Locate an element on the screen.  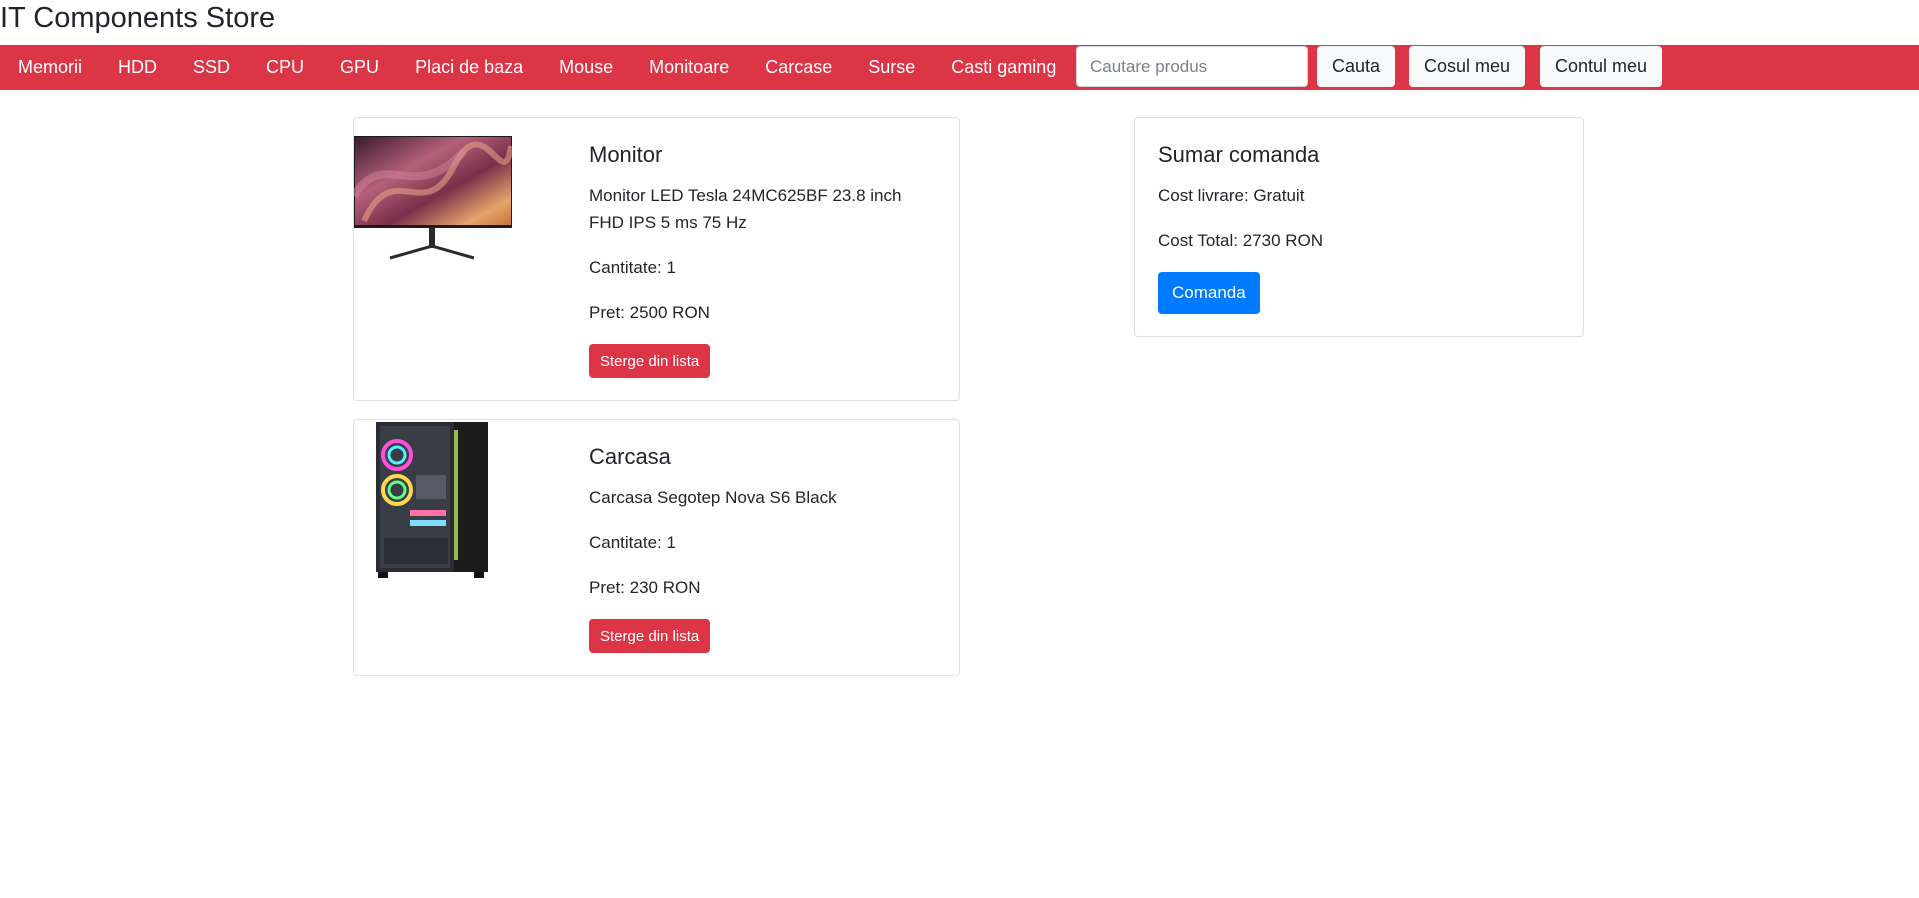
order-summary-title: Sumar comanda is located at coordinates (1239, 154).